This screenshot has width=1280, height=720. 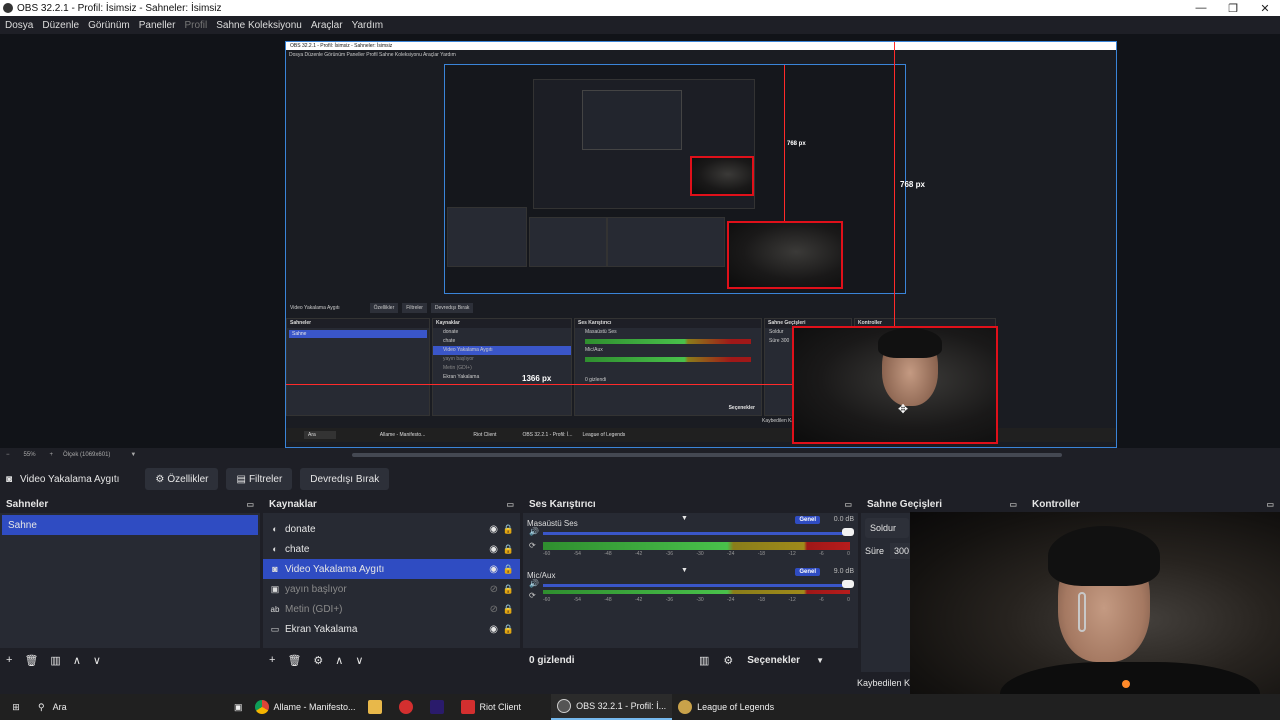 What do you see at coordinates (272, 660) in the screenshot?
I see `add-source-icon: +` at bounding box center [272, 660].